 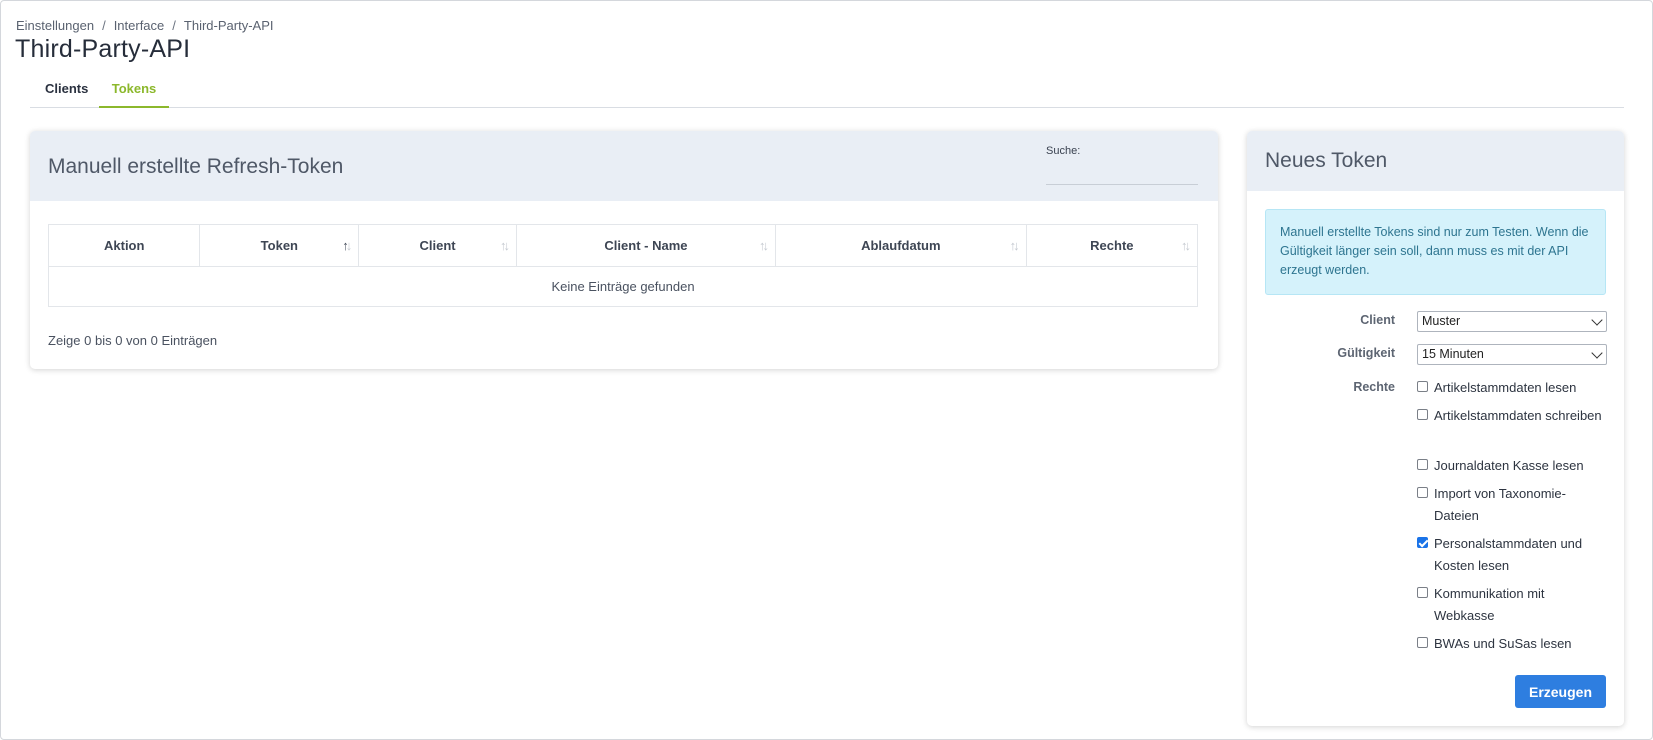 I want to click on column-label: Ablaufdatum, so click(x=901, y=245).